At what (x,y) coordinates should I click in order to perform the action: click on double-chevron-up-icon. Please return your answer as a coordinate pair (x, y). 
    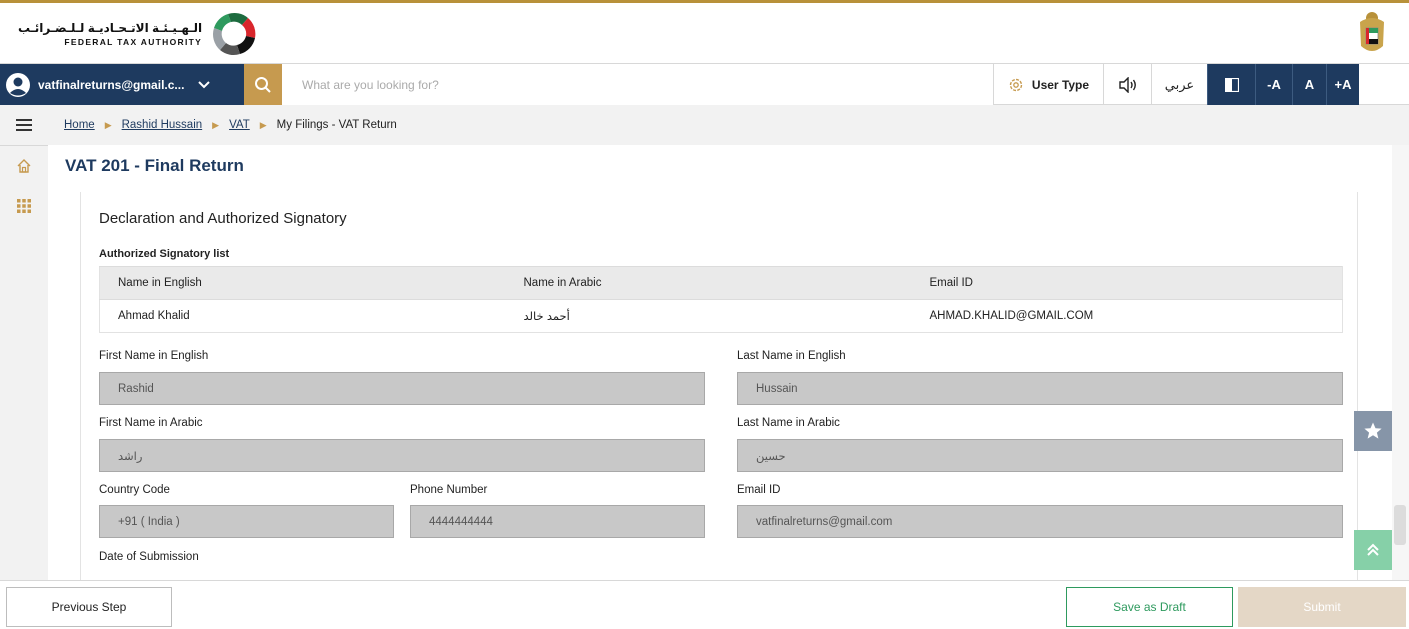
    Looking at the image, I should click on (1373, 549).